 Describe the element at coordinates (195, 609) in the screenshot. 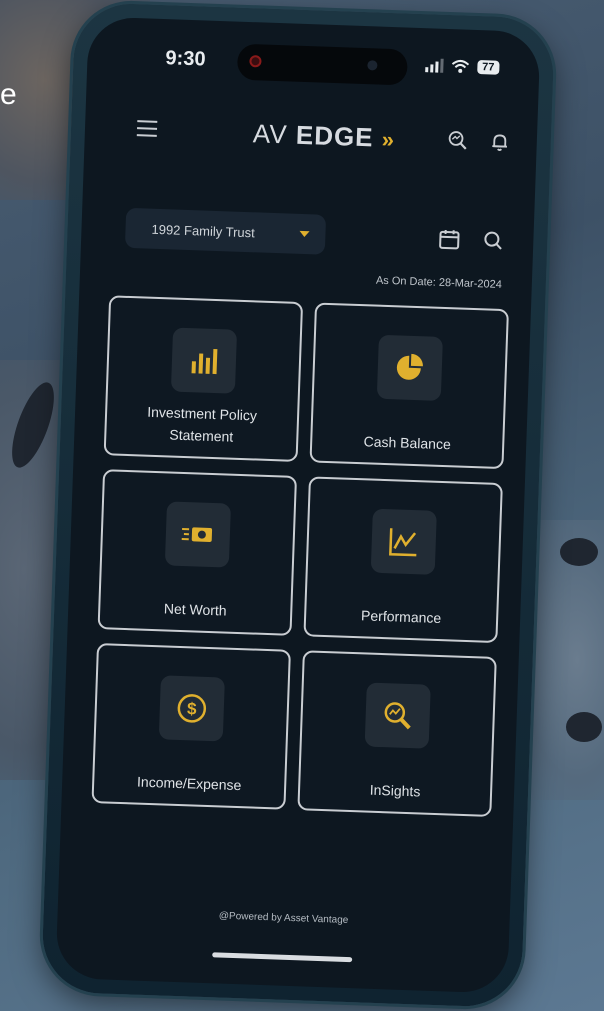

I see `tile-label: Net Worth` at that location.